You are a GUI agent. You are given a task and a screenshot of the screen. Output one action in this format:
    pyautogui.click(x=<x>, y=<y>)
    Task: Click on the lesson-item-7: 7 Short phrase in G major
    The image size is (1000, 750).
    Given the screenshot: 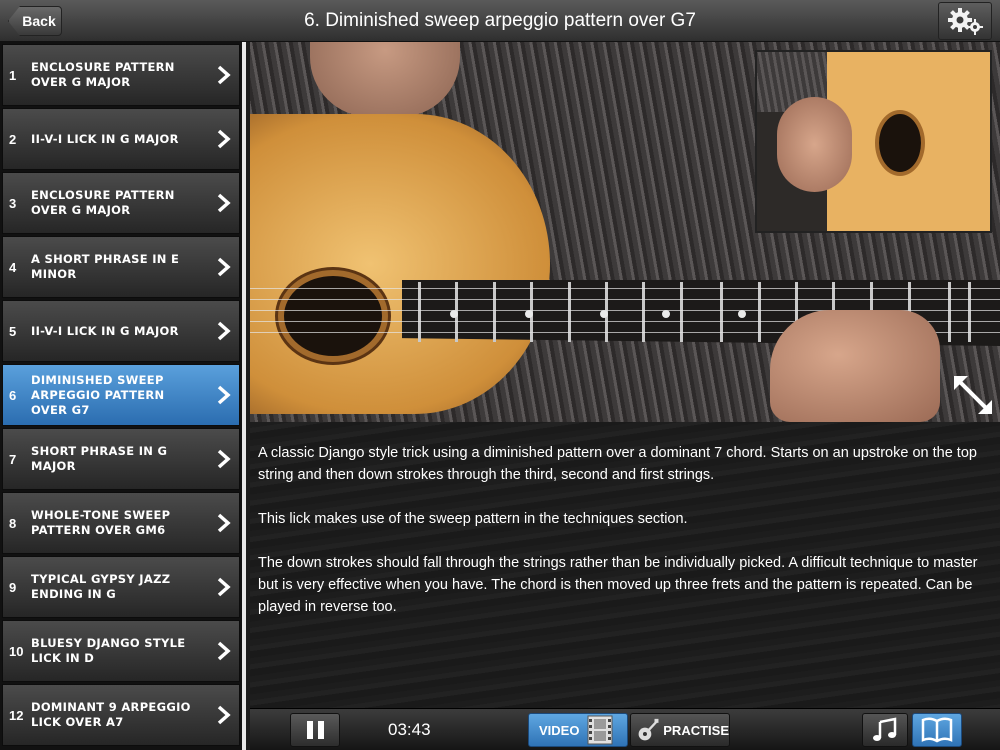 What is the action you would take?
    pyautogui.click(x=121, y=459)
    